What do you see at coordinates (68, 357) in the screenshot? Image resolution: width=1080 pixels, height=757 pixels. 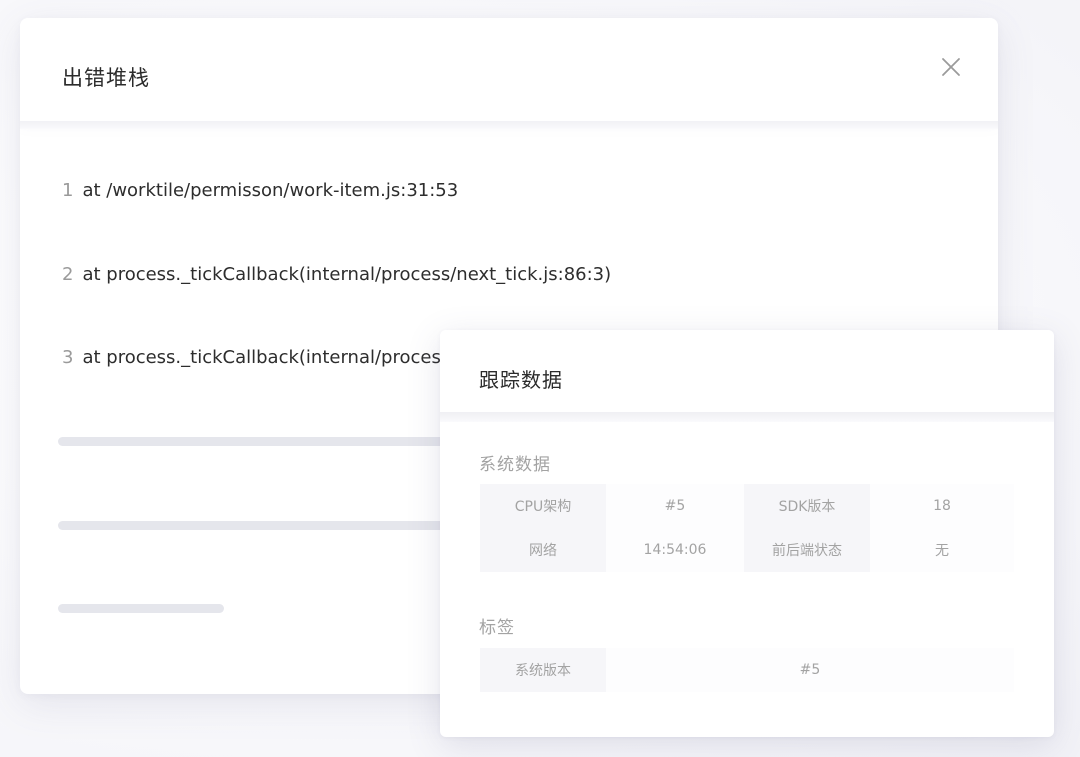 I see `line-number: 3` at bounding box center [68, 357].